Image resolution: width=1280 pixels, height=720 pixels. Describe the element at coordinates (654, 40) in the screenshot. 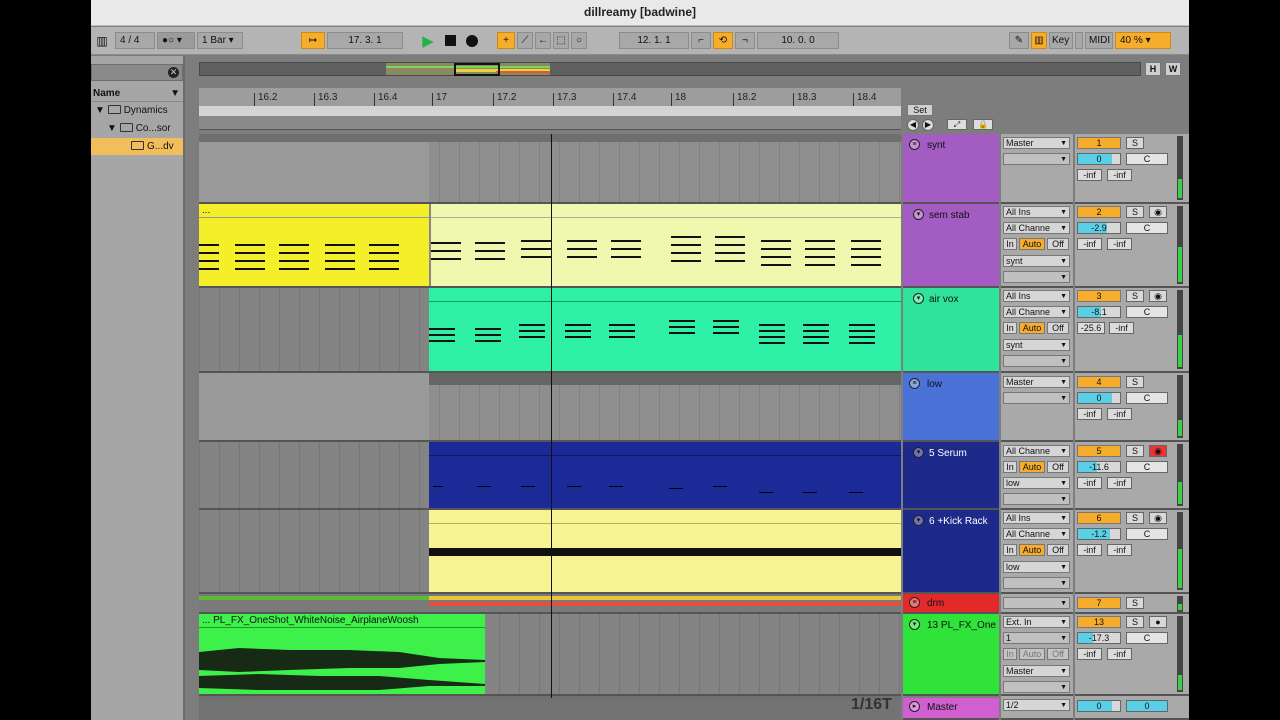

I see `loop-start-field: 12. 1. 1` at that location.